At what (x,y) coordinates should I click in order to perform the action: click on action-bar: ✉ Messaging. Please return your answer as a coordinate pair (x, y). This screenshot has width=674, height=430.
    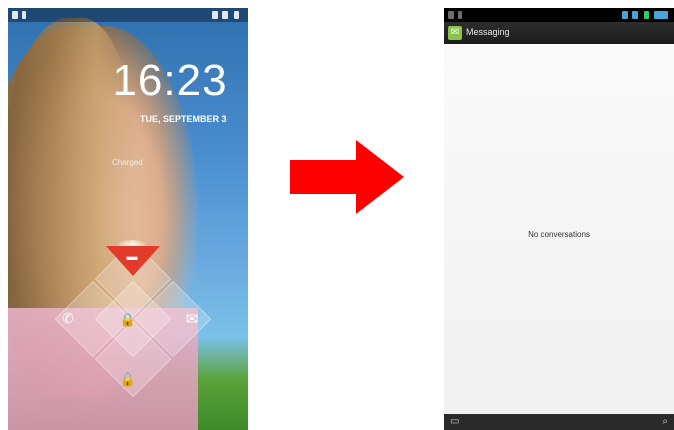
    Looking at the image, I should click on (559, 33).